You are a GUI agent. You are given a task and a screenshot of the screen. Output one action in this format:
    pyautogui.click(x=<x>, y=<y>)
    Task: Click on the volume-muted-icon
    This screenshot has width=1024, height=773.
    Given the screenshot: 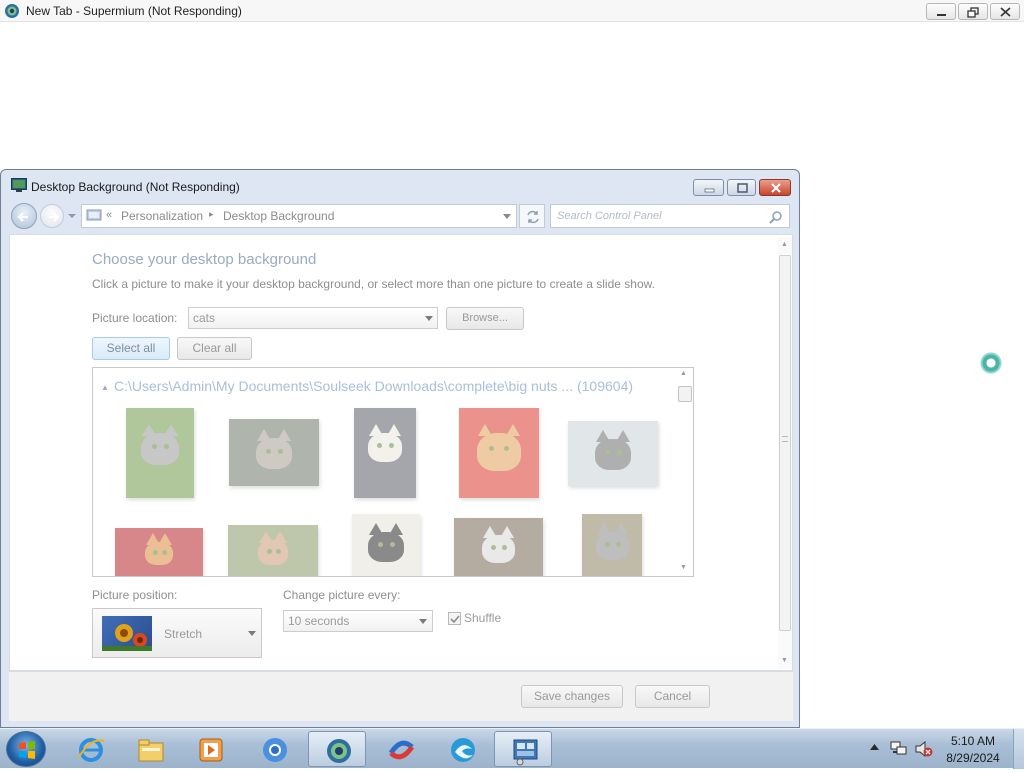 What is the action you would take?
    pyautogui.click(x=924, y=749)
    